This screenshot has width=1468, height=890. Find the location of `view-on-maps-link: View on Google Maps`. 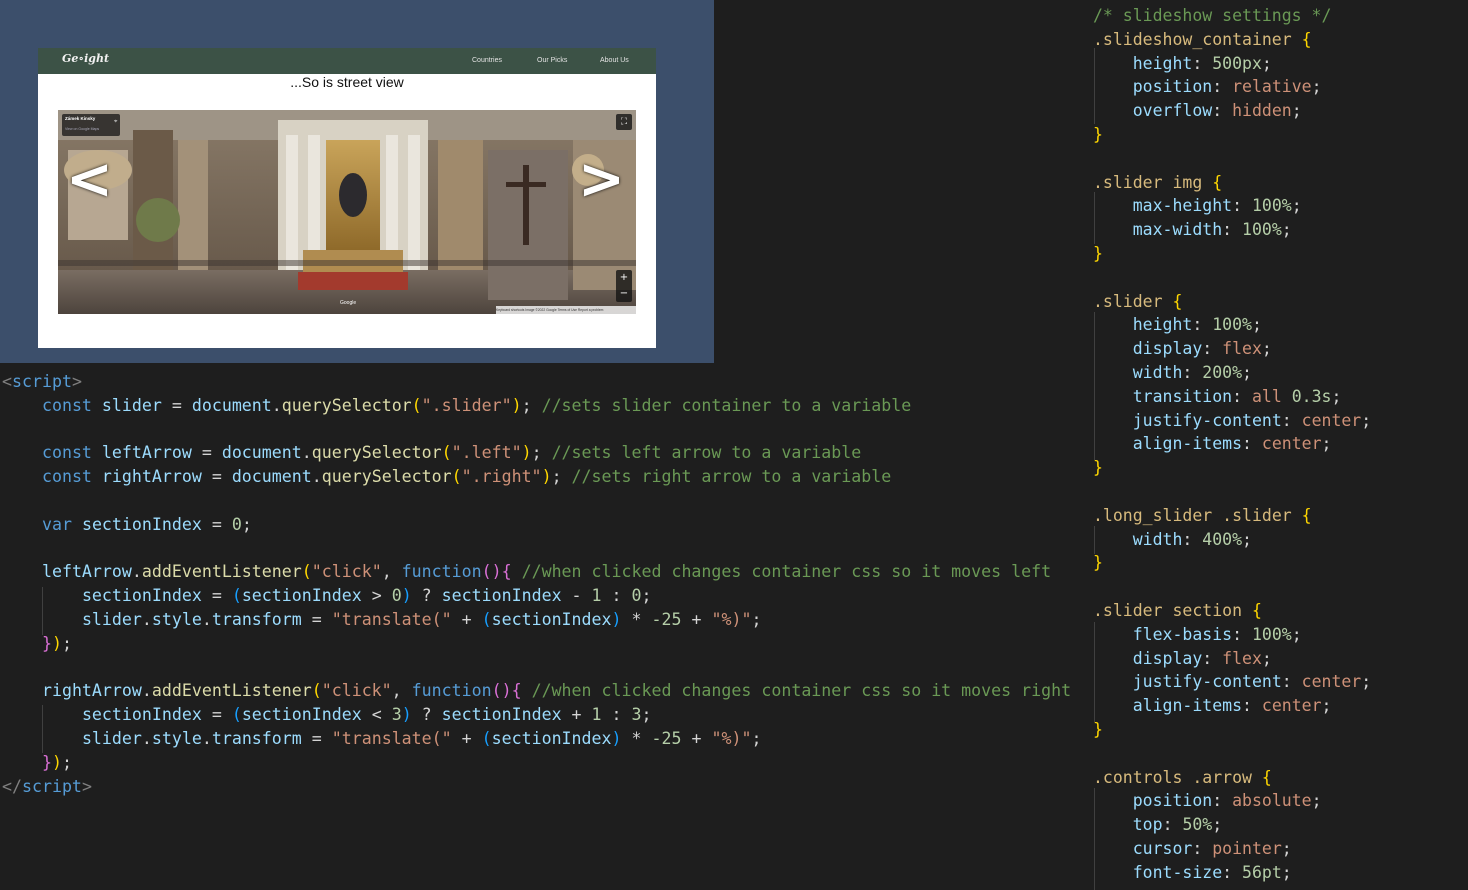

view-on-maps-link: View on Google Maps is located at coordinates (82, 129).